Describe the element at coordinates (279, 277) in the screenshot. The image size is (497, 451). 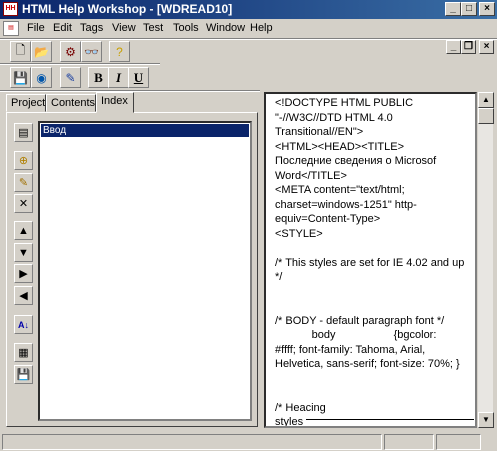
I see `code-line: */` at that location.